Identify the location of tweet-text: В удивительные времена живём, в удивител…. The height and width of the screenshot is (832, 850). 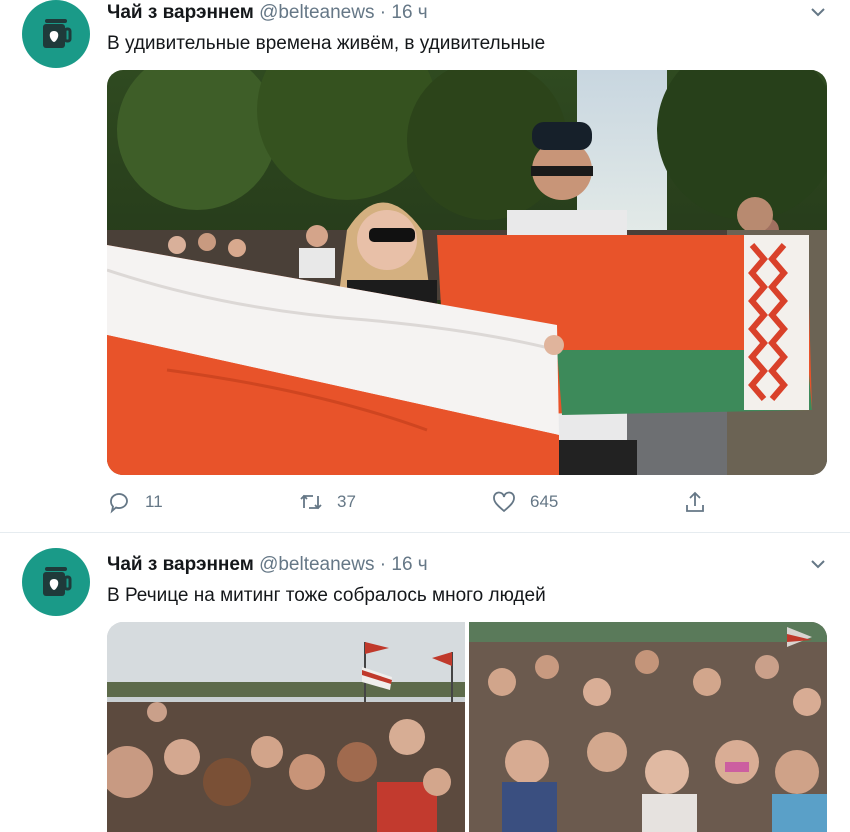
(326, 43).